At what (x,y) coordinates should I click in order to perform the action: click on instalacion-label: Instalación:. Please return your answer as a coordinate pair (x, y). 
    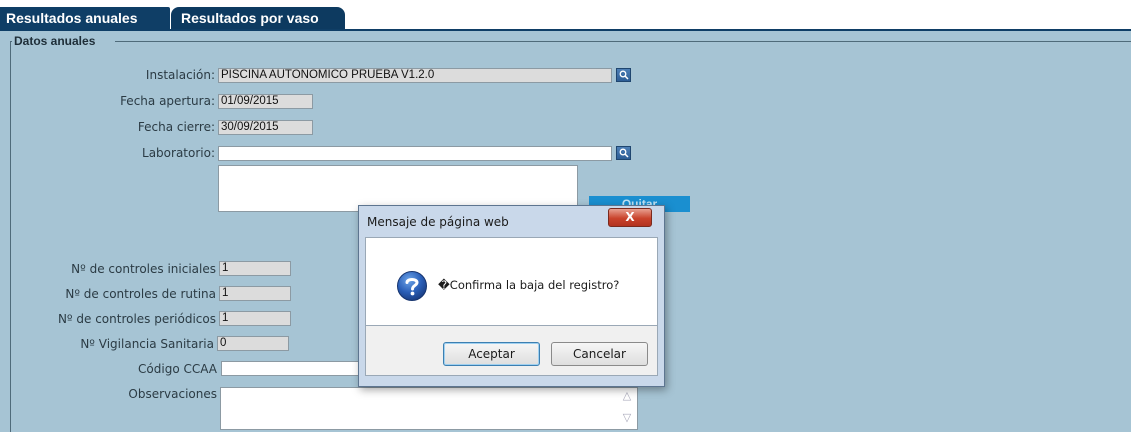
    Looking at the image, I should click on (180, 75).